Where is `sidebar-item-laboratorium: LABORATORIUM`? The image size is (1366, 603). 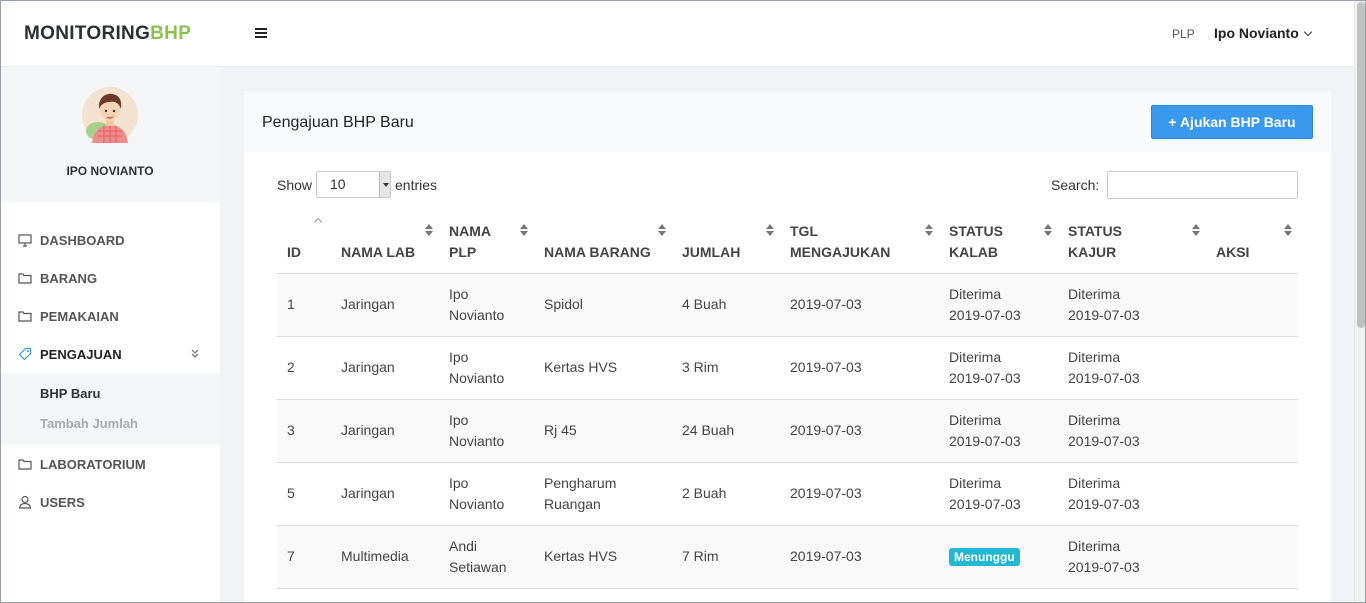 sidebar-item-laboratorium: LABORATORIUM is located at coordinates (110, 464).